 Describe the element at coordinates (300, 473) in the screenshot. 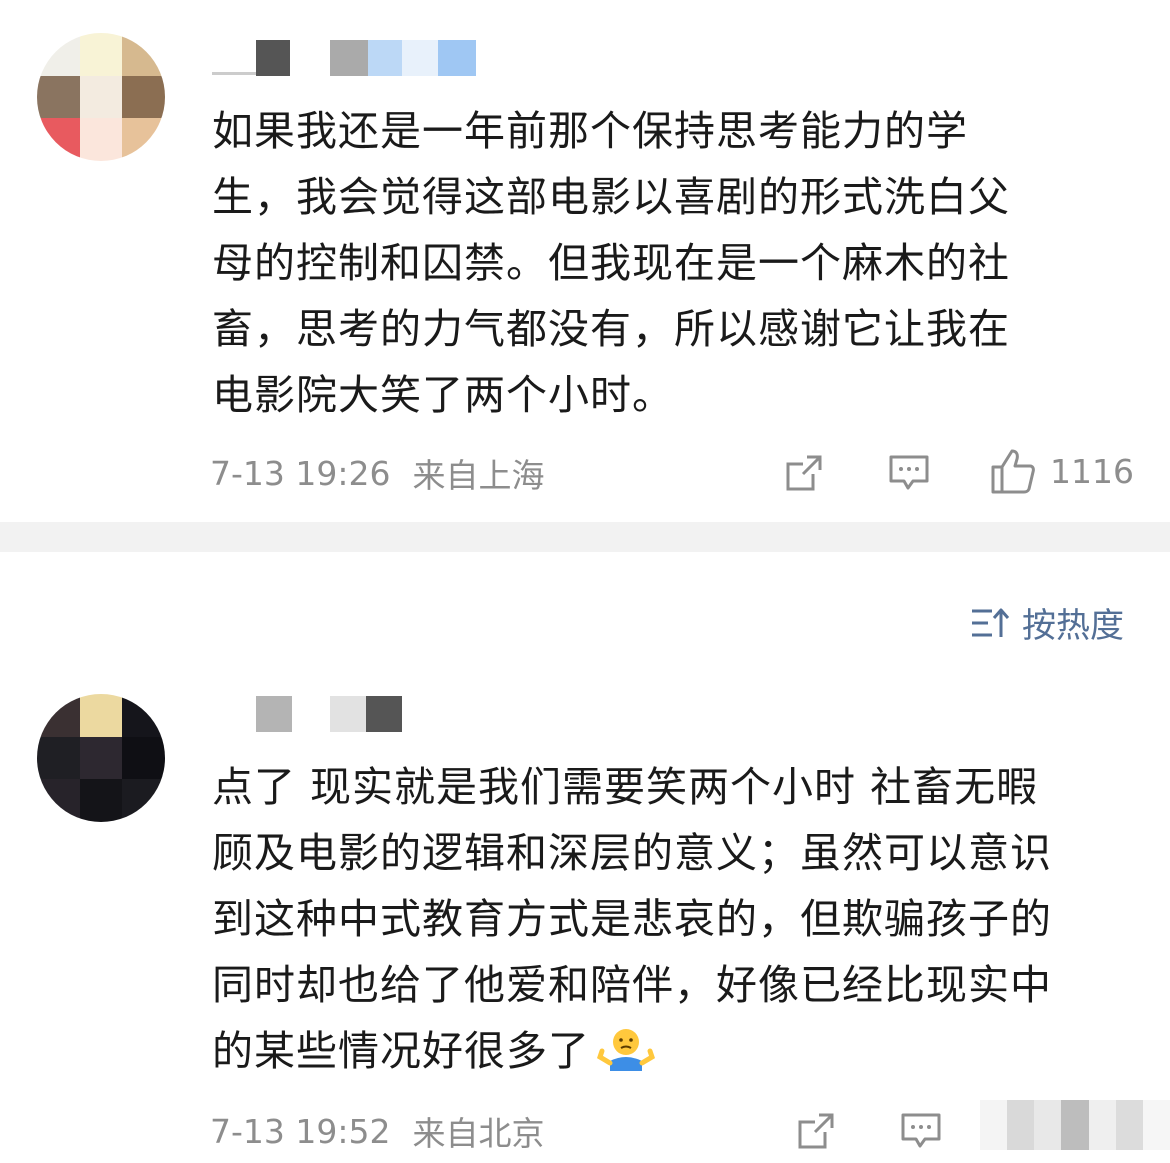

I see `timestamp: 7-13 19:26` at that location.